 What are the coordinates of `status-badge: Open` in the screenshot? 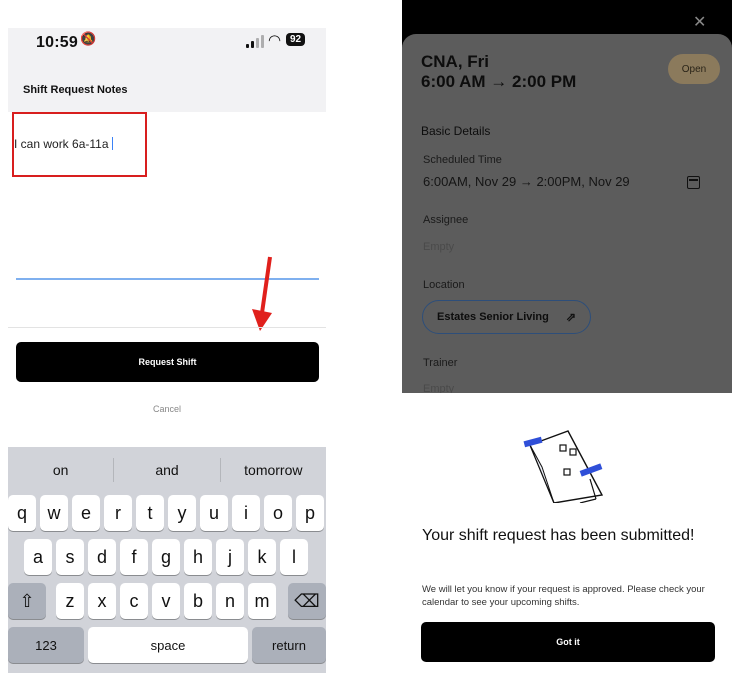 It's located at (694, 69).